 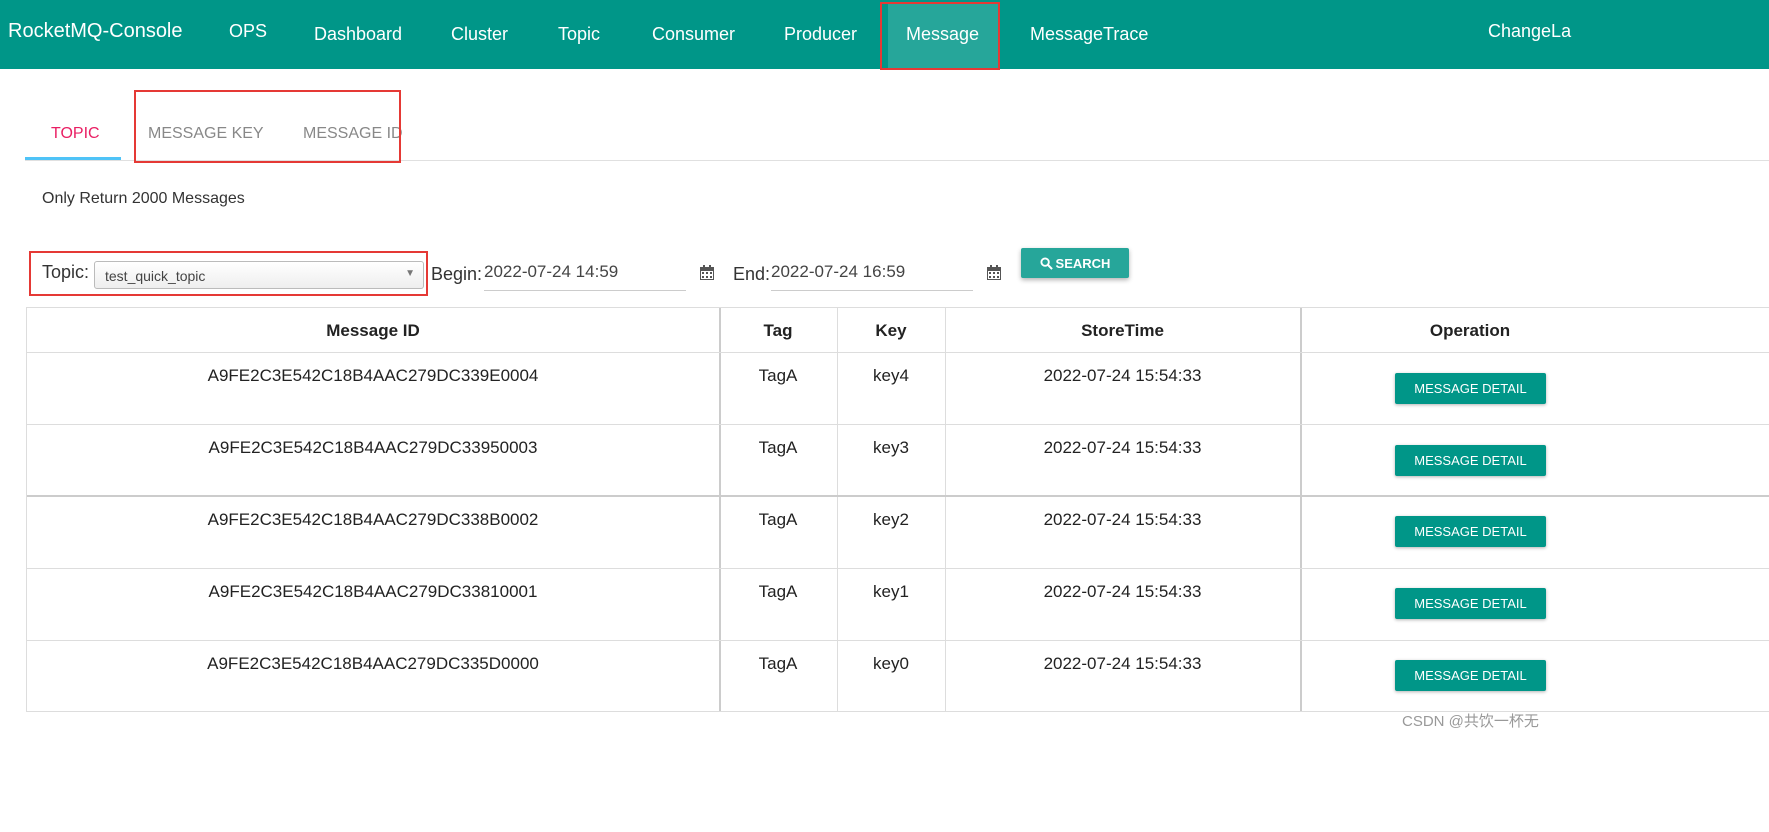 What do you see at coordinates (373, 375) in the screenshot?
I see `cell-message-id: A9FE2C3E542C18B4AAC279DC339E0004` at bounding box center [373, 375].